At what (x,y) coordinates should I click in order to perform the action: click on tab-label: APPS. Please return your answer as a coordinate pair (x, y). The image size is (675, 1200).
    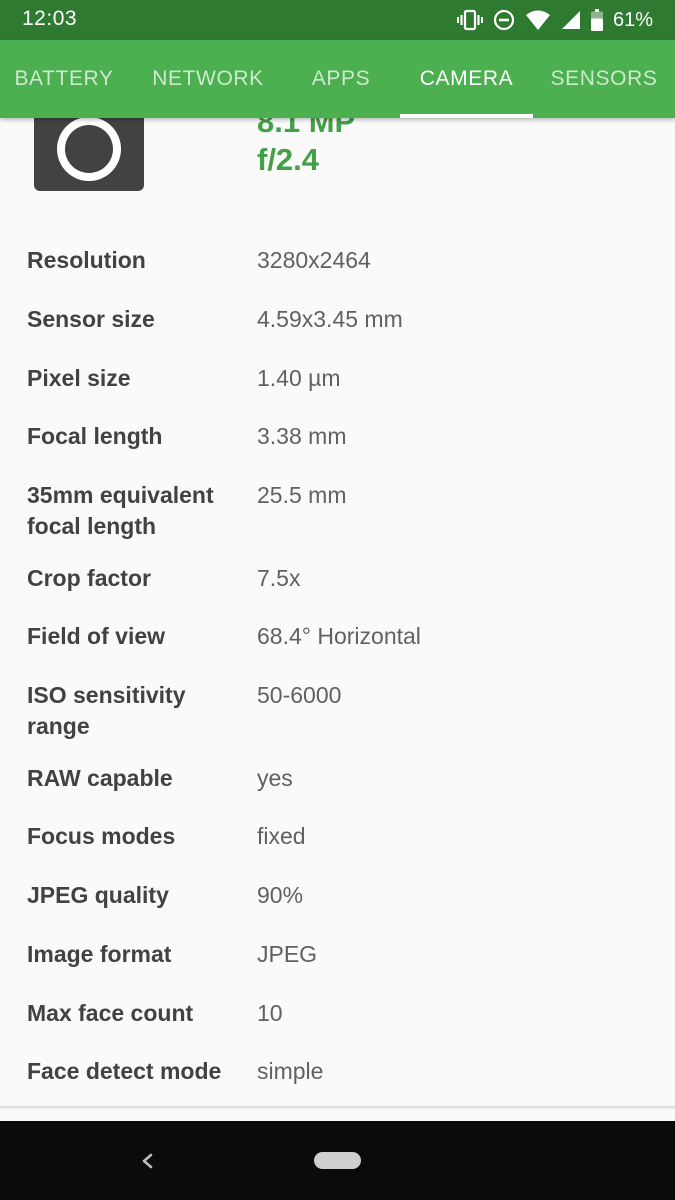
    Looking at the image, I should click on (341, 78).